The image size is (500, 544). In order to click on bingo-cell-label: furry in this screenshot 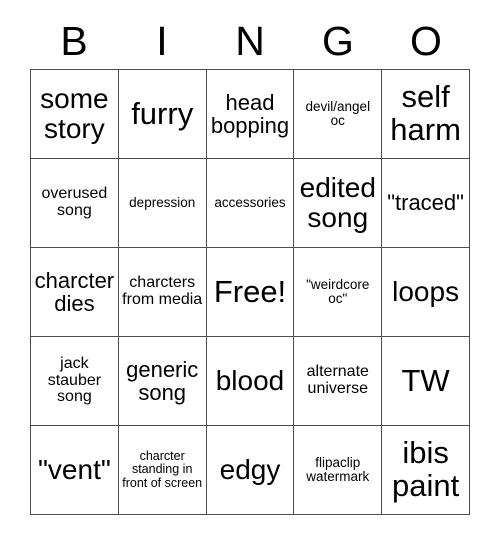, I will do `click(162, 113)`.